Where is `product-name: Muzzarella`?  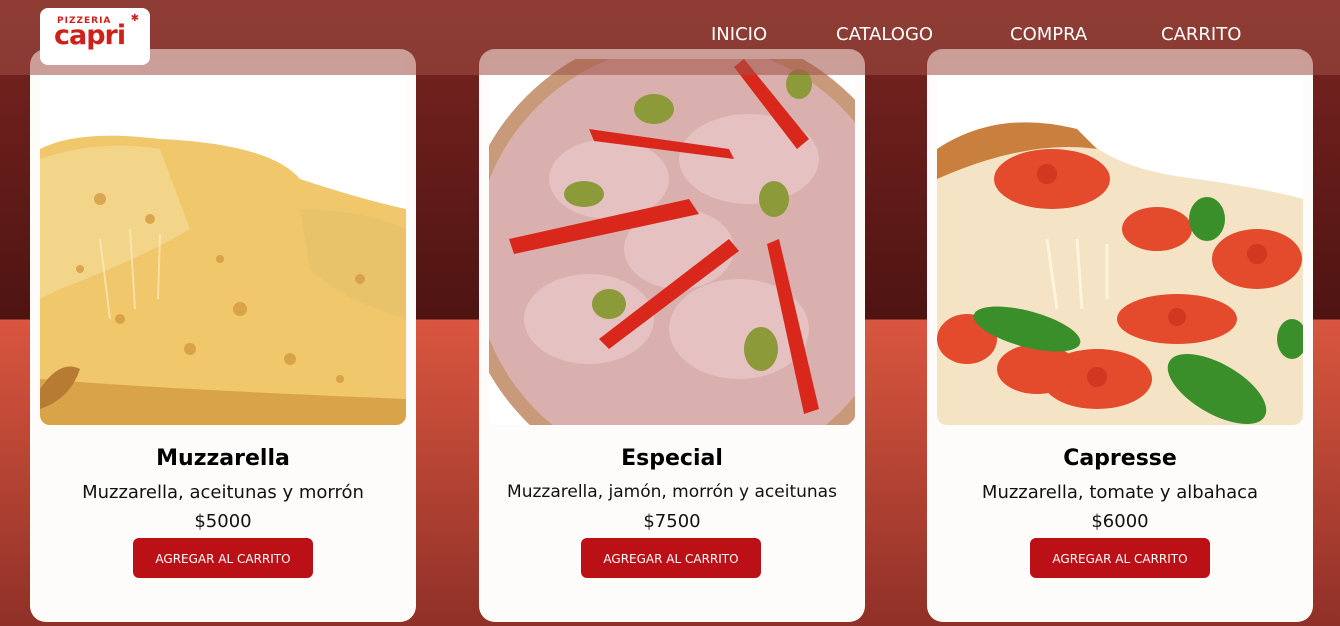
product-name: Muzzarella is located at coordinates (223, 458).